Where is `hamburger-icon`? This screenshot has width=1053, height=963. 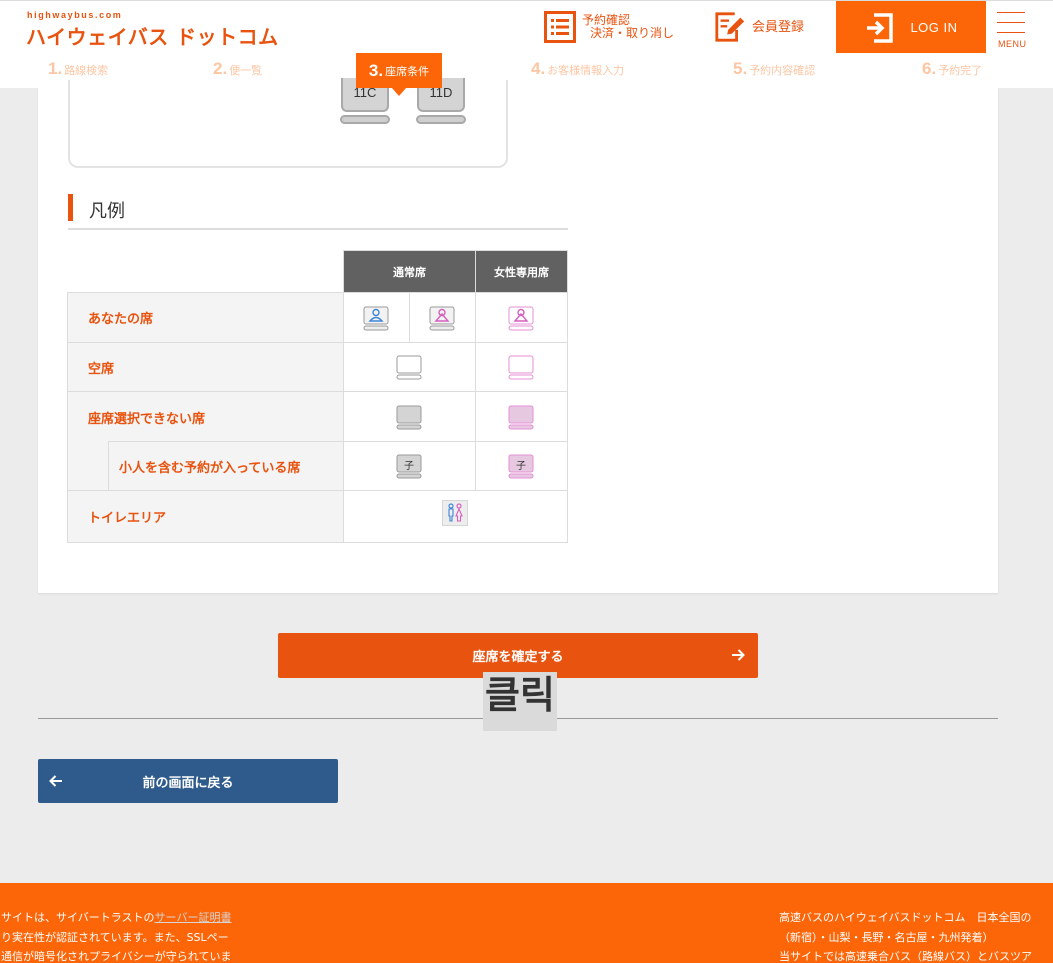
hamburger-icon is located at coordinates (1011, 12).